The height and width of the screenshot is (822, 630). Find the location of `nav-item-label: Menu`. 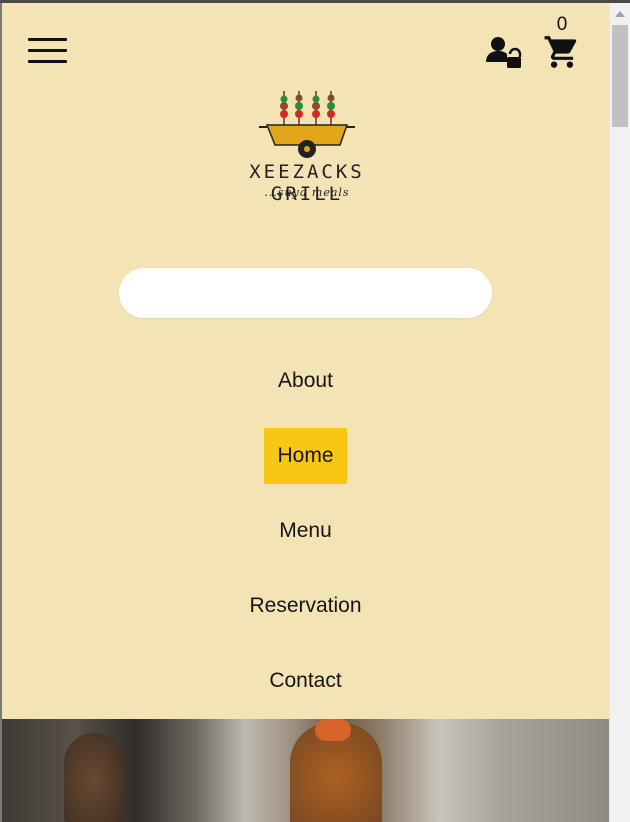

nav-item-label: Menu is located at coordinates (305, 530).